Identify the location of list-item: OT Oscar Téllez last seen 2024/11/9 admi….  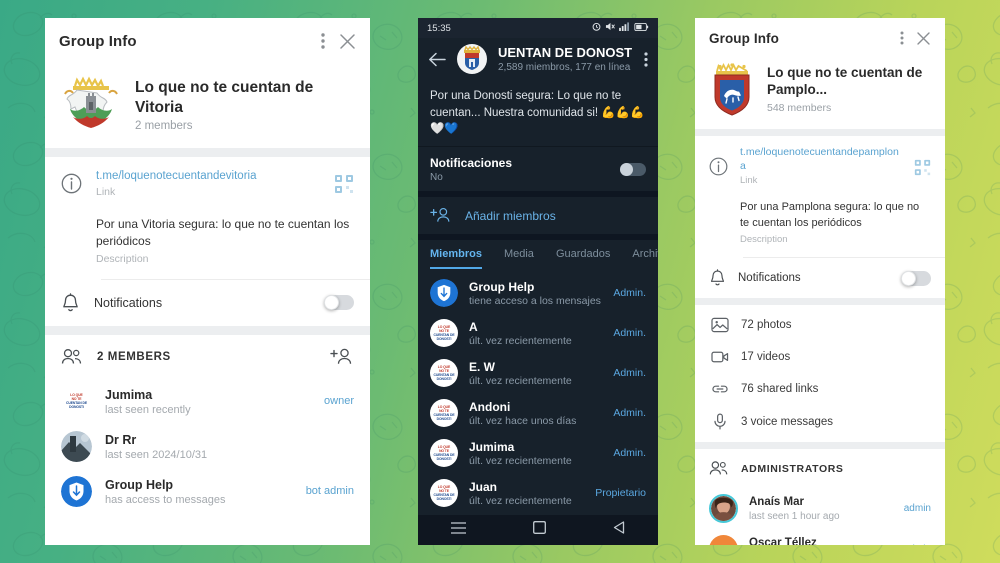
(820, 537).